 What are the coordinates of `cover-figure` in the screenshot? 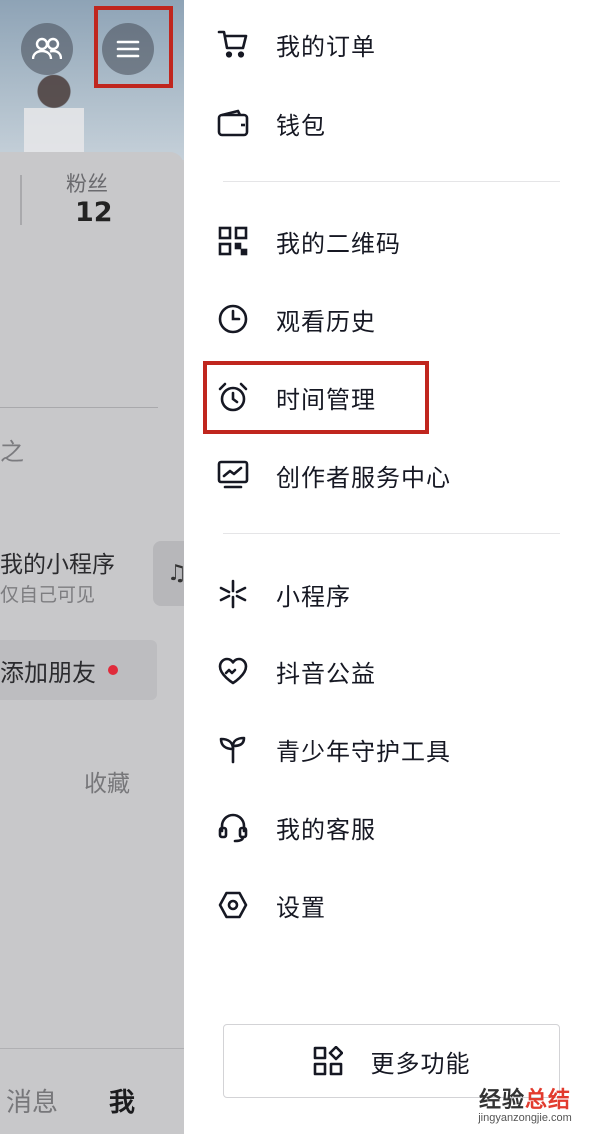 It's located at (54, 116).